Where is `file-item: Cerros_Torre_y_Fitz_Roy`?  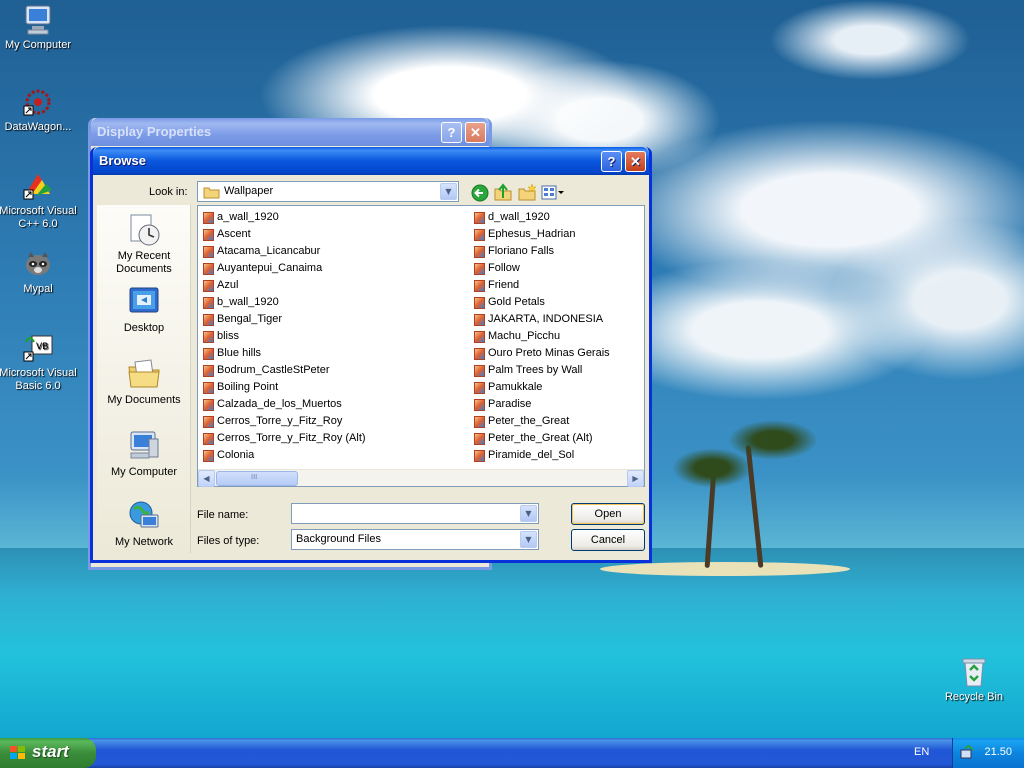
file-item: Cerros_Torre_y_Fitz_Roy is located at coordinates (335, 421).